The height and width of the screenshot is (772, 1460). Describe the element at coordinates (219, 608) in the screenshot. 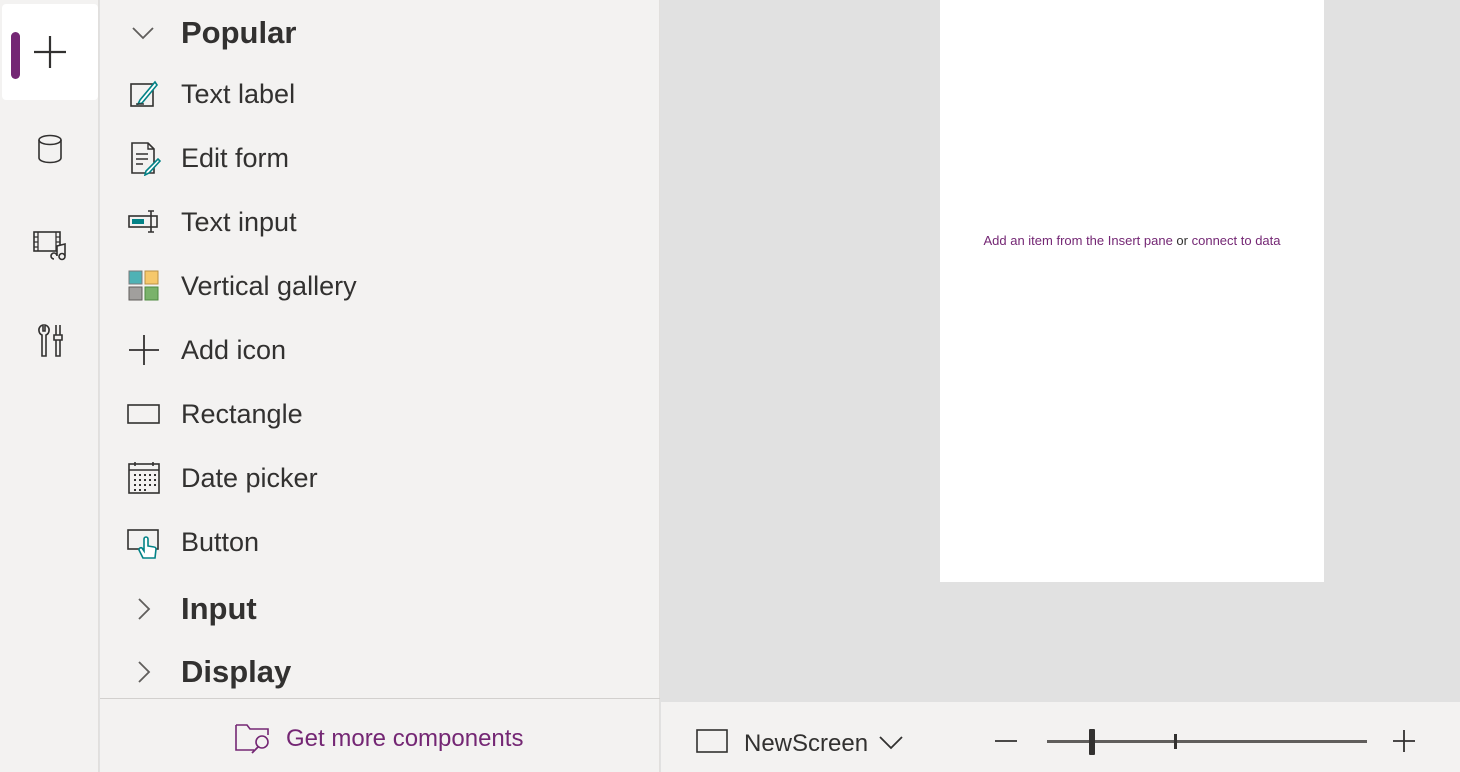

I see `section-title: Input` at that location.